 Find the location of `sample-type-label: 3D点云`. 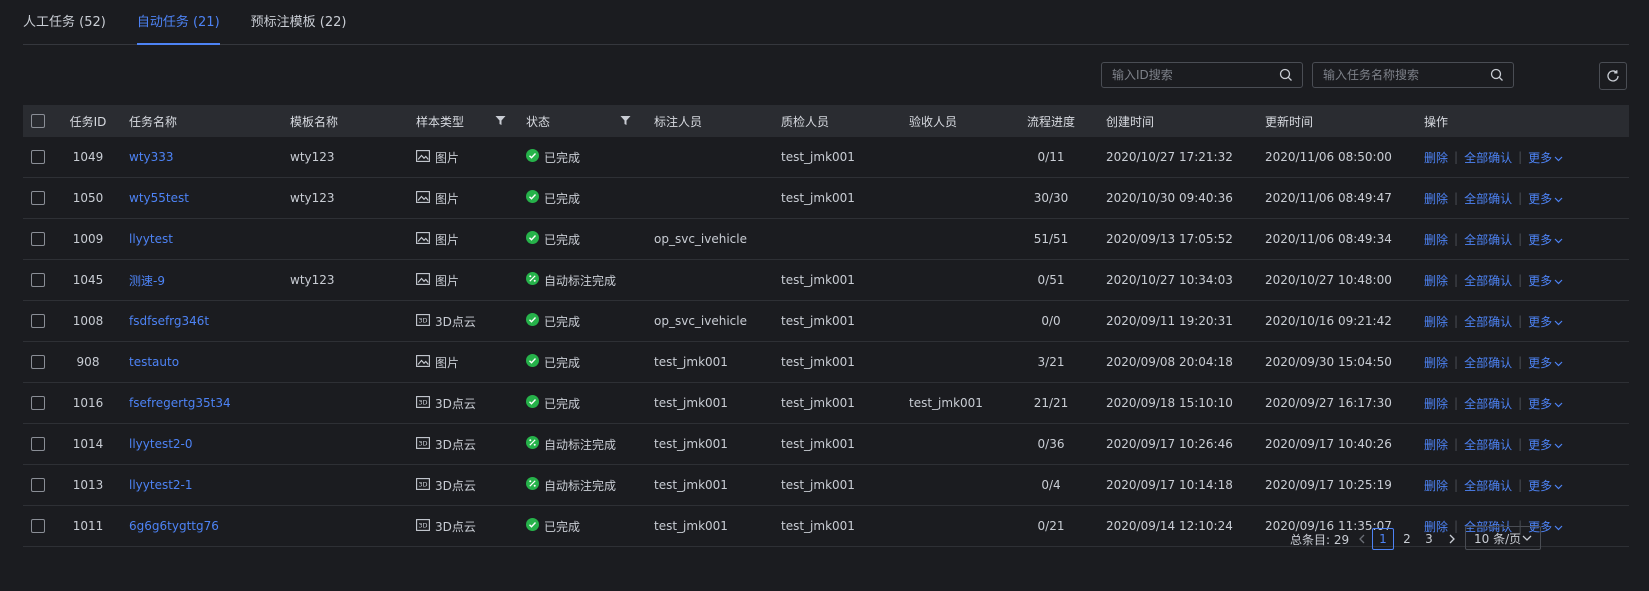

sample-type-label: 3D点云 is located at coordinates (455, 321).